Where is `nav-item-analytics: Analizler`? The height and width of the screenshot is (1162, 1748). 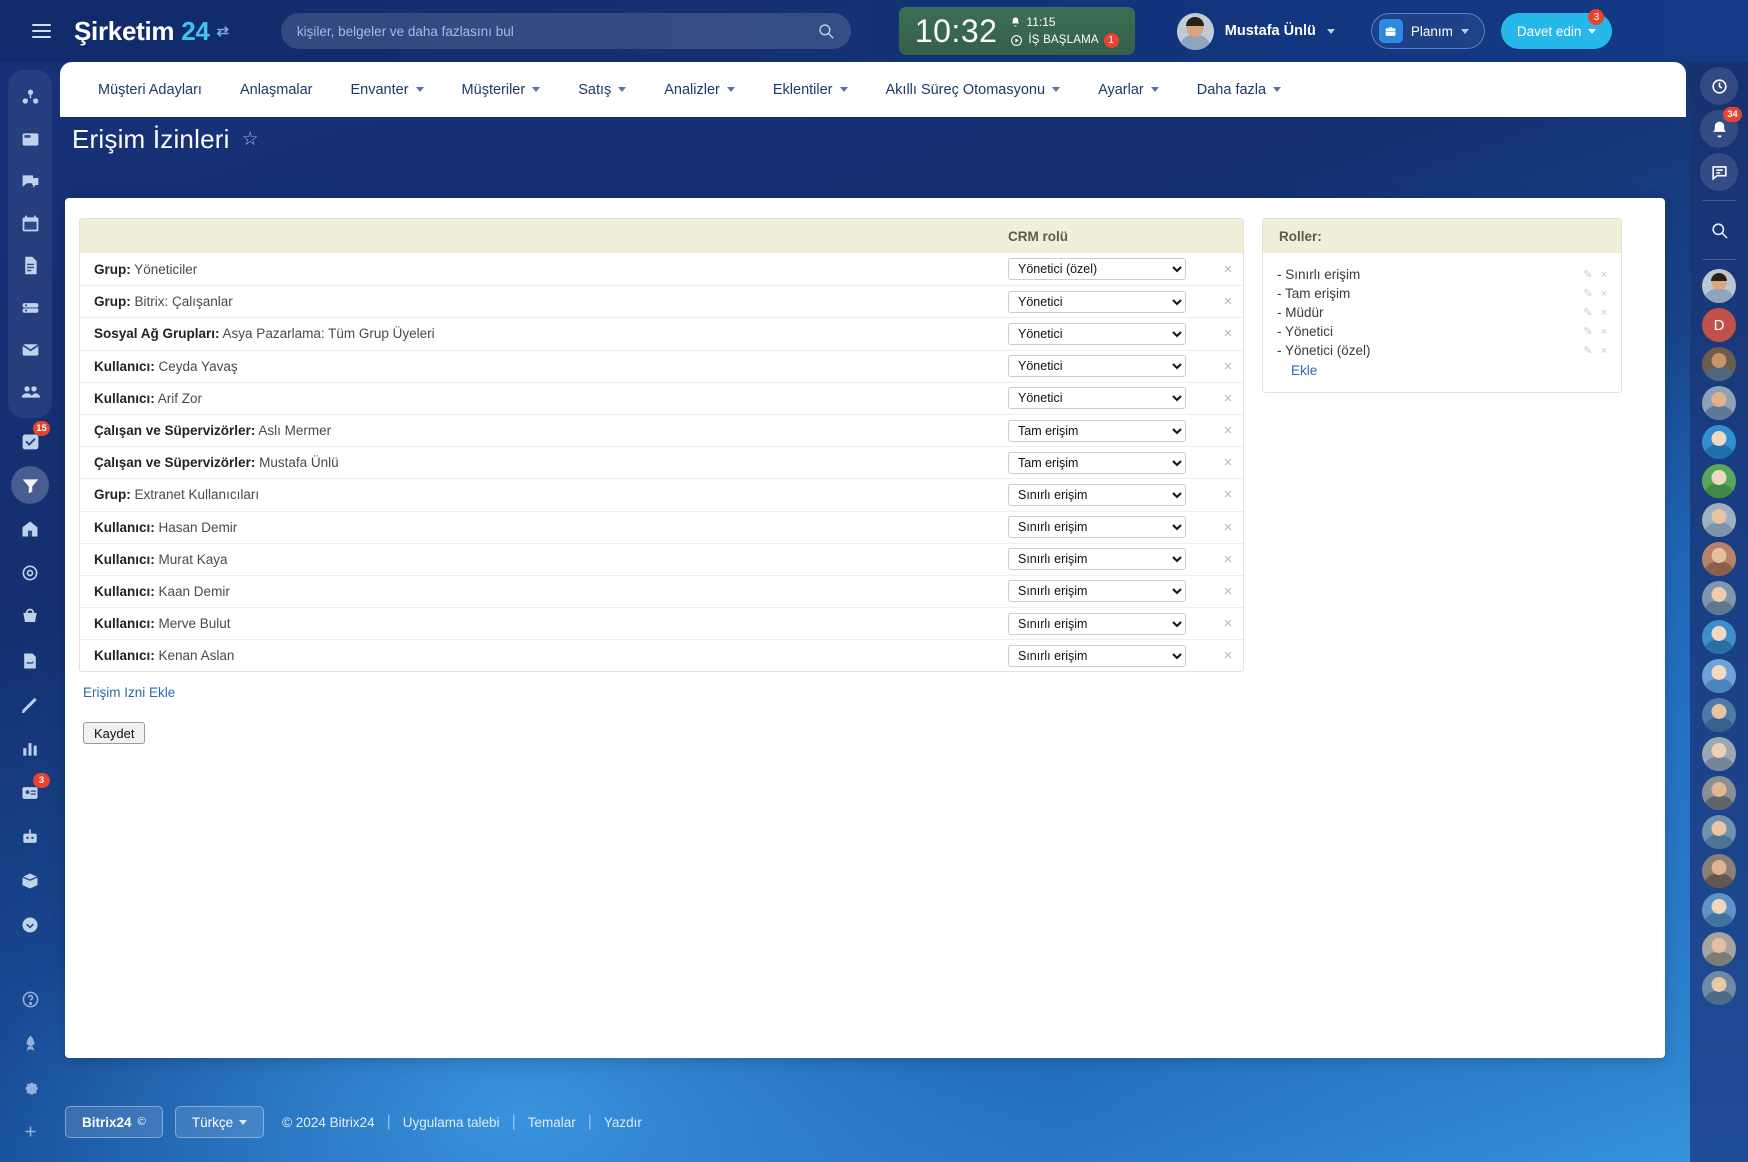 nav-item-analytics: Analizler is located at coordinates (699, 90).